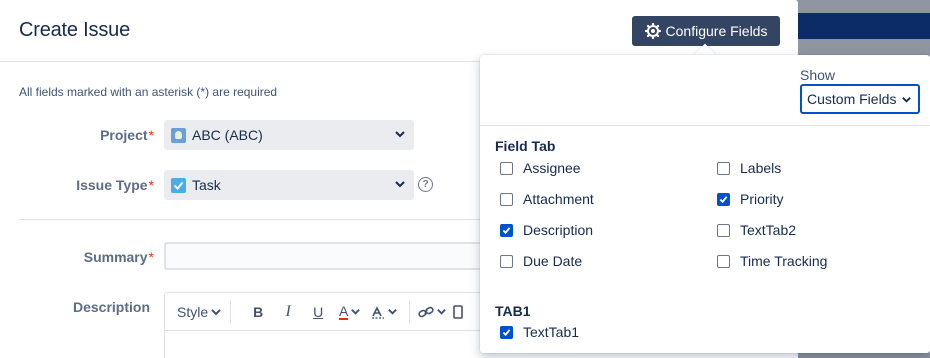 The height and width of the screenshot is (358, 930). What do you see at coordinates (289, 135) in the screenshot?
I see `project-select: ABC (ABC)` at bounding box center [289, 135].